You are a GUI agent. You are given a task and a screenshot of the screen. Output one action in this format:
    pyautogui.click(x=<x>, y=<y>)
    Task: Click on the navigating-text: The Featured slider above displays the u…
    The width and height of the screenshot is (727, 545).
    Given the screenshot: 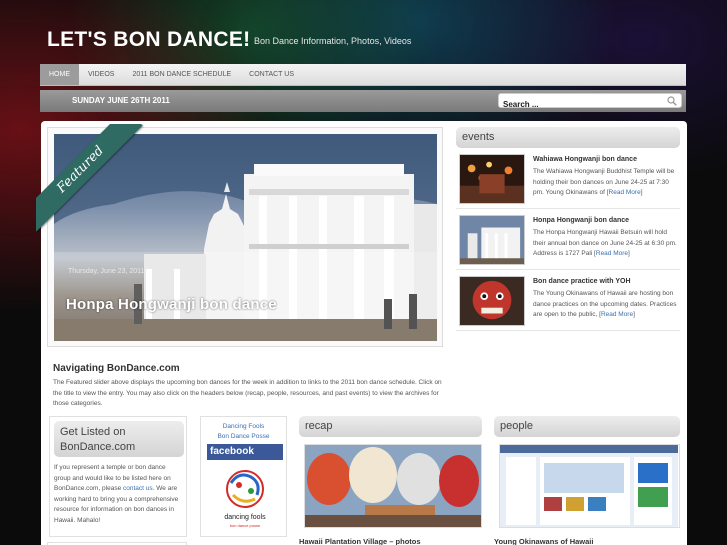 What is the action you would take?
    pyautogui.click(x=247, y=393)
    